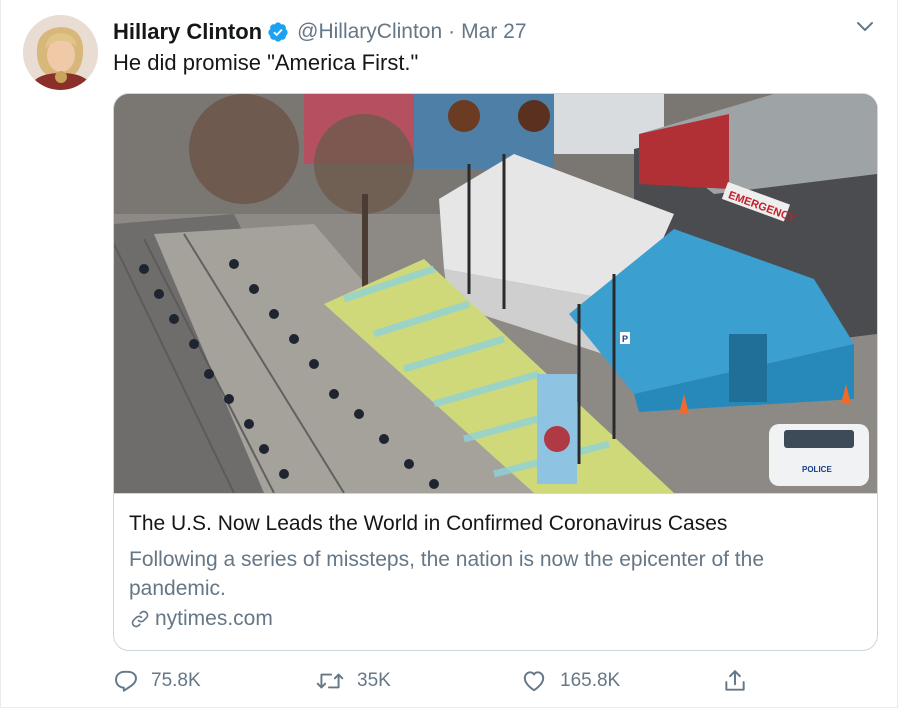  Describe the element at coordinates (433, 681) in the screenshot. I see `action-bar: 75.8K 35K 165.8K` at that location.